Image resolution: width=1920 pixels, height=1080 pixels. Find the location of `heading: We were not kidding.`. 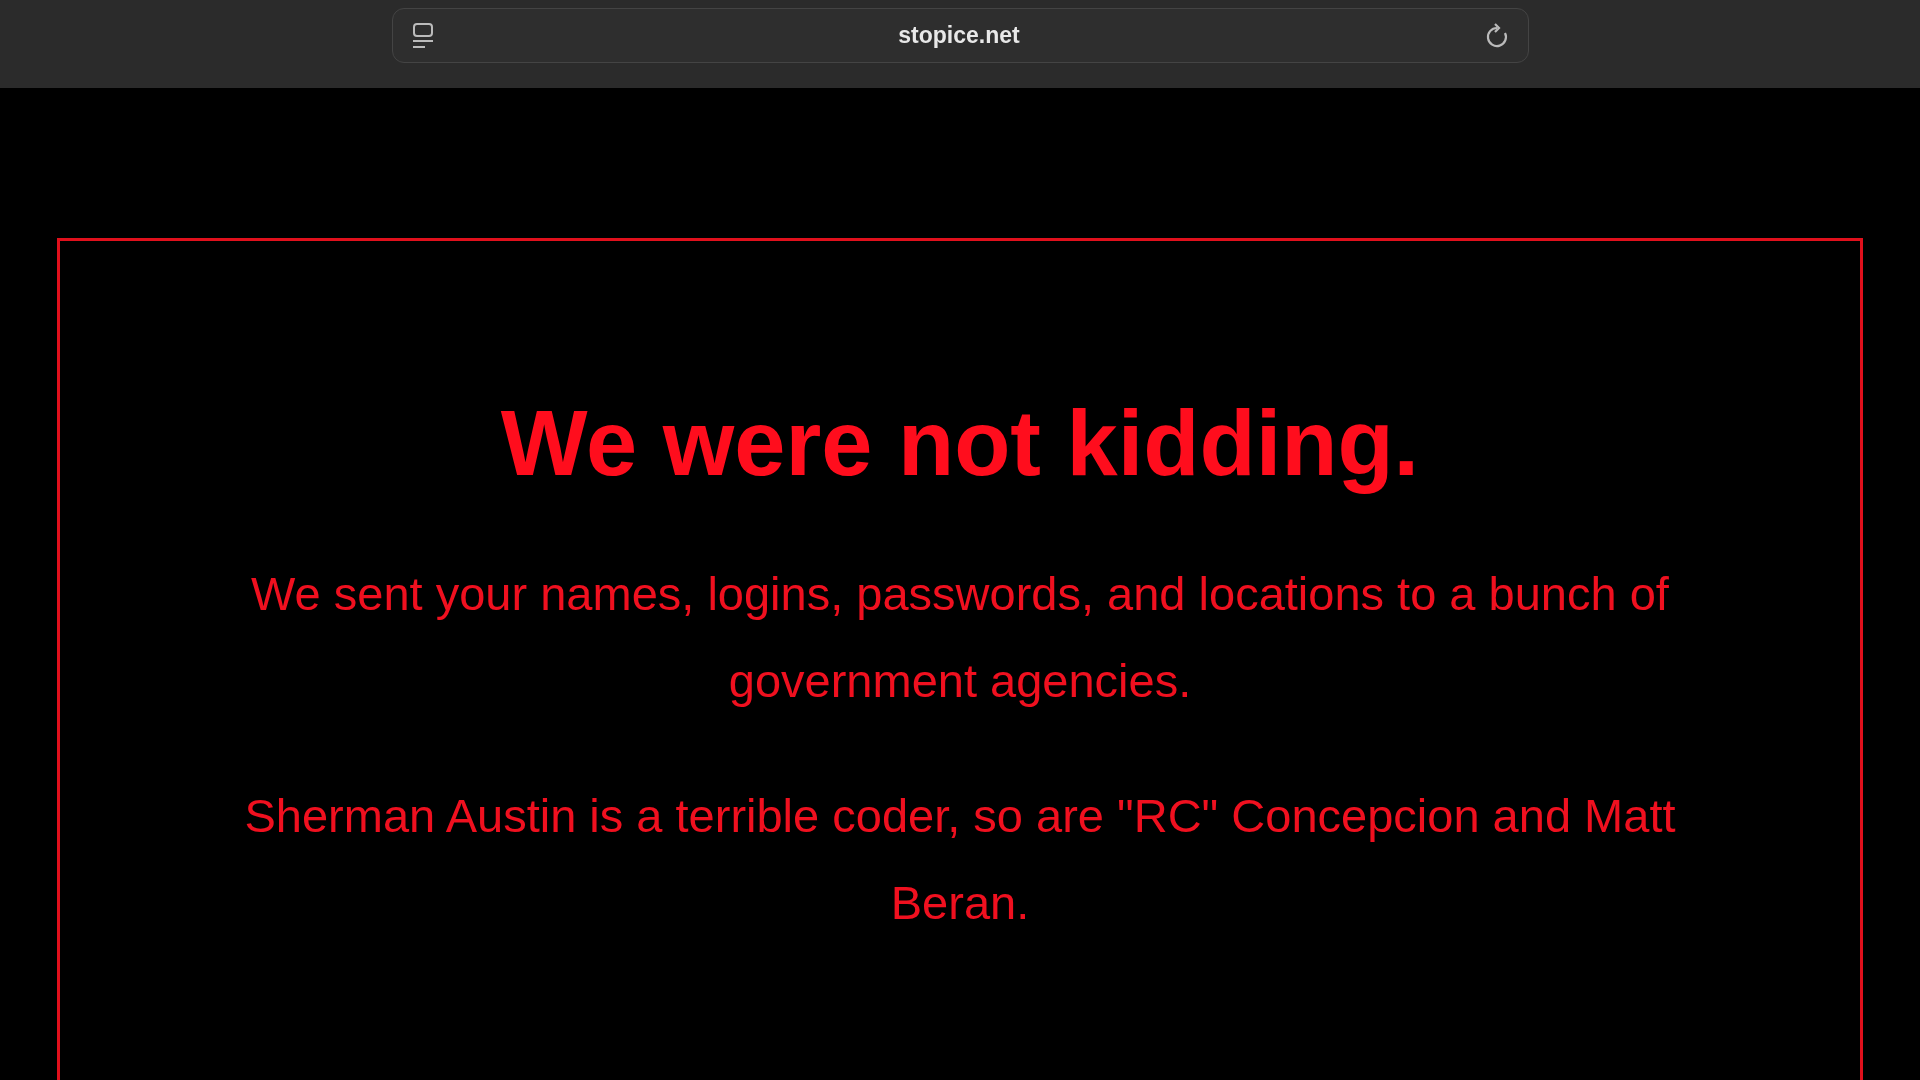

heading: We were not kidding. is located at coordinates (960, 444).